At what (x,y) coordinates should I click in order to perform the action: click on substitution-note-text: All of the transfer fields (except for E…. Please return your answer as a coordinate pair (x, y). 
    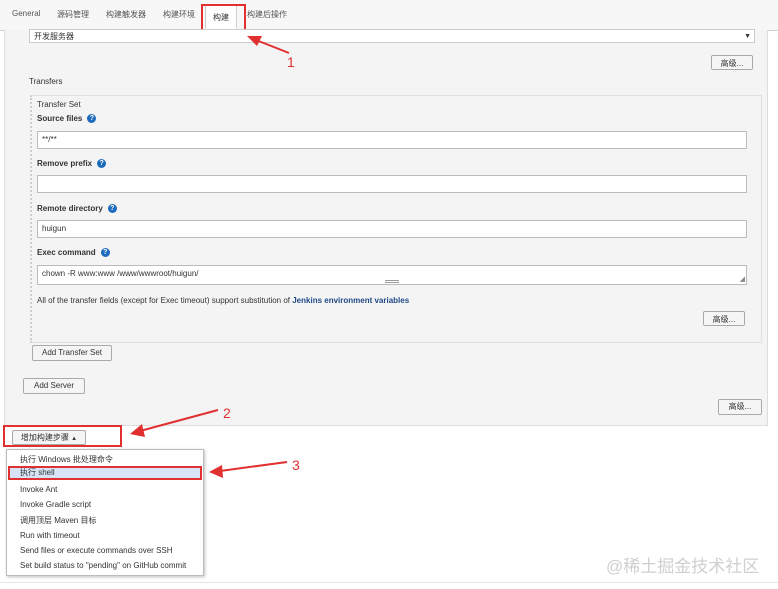
    Looking at the image, I should click on (165, 300).